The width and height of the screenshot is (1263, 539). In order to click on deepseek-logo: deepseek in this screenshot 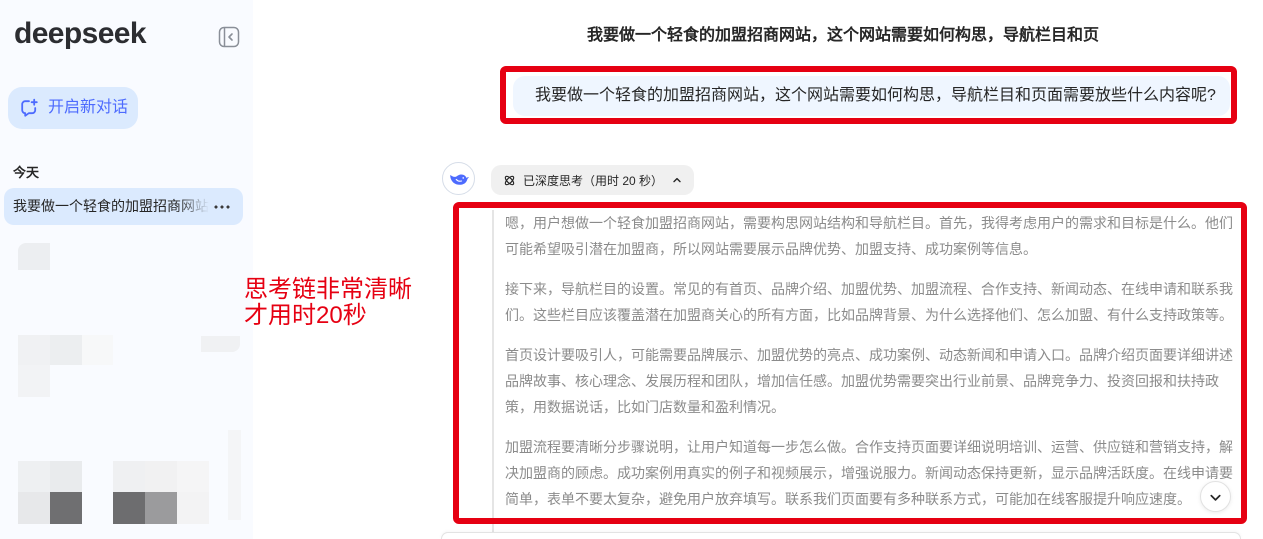, I will do `click(80, 34)`.